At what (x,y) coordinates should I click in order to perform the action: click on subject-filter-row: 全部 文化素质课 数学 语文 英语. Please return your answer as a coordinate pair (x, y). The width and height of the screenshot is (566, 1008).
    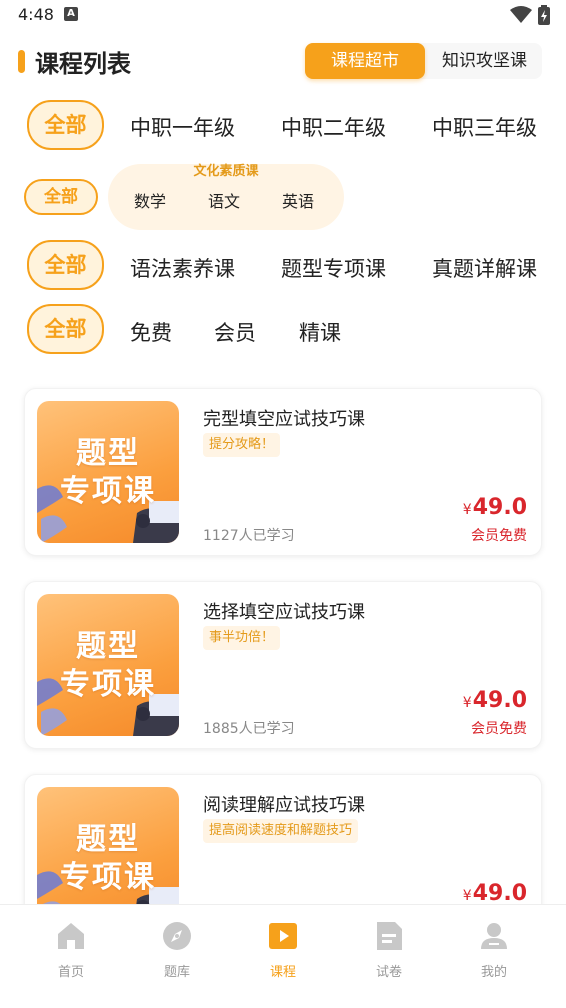
    Looking at the image, I should click on (283, 196).